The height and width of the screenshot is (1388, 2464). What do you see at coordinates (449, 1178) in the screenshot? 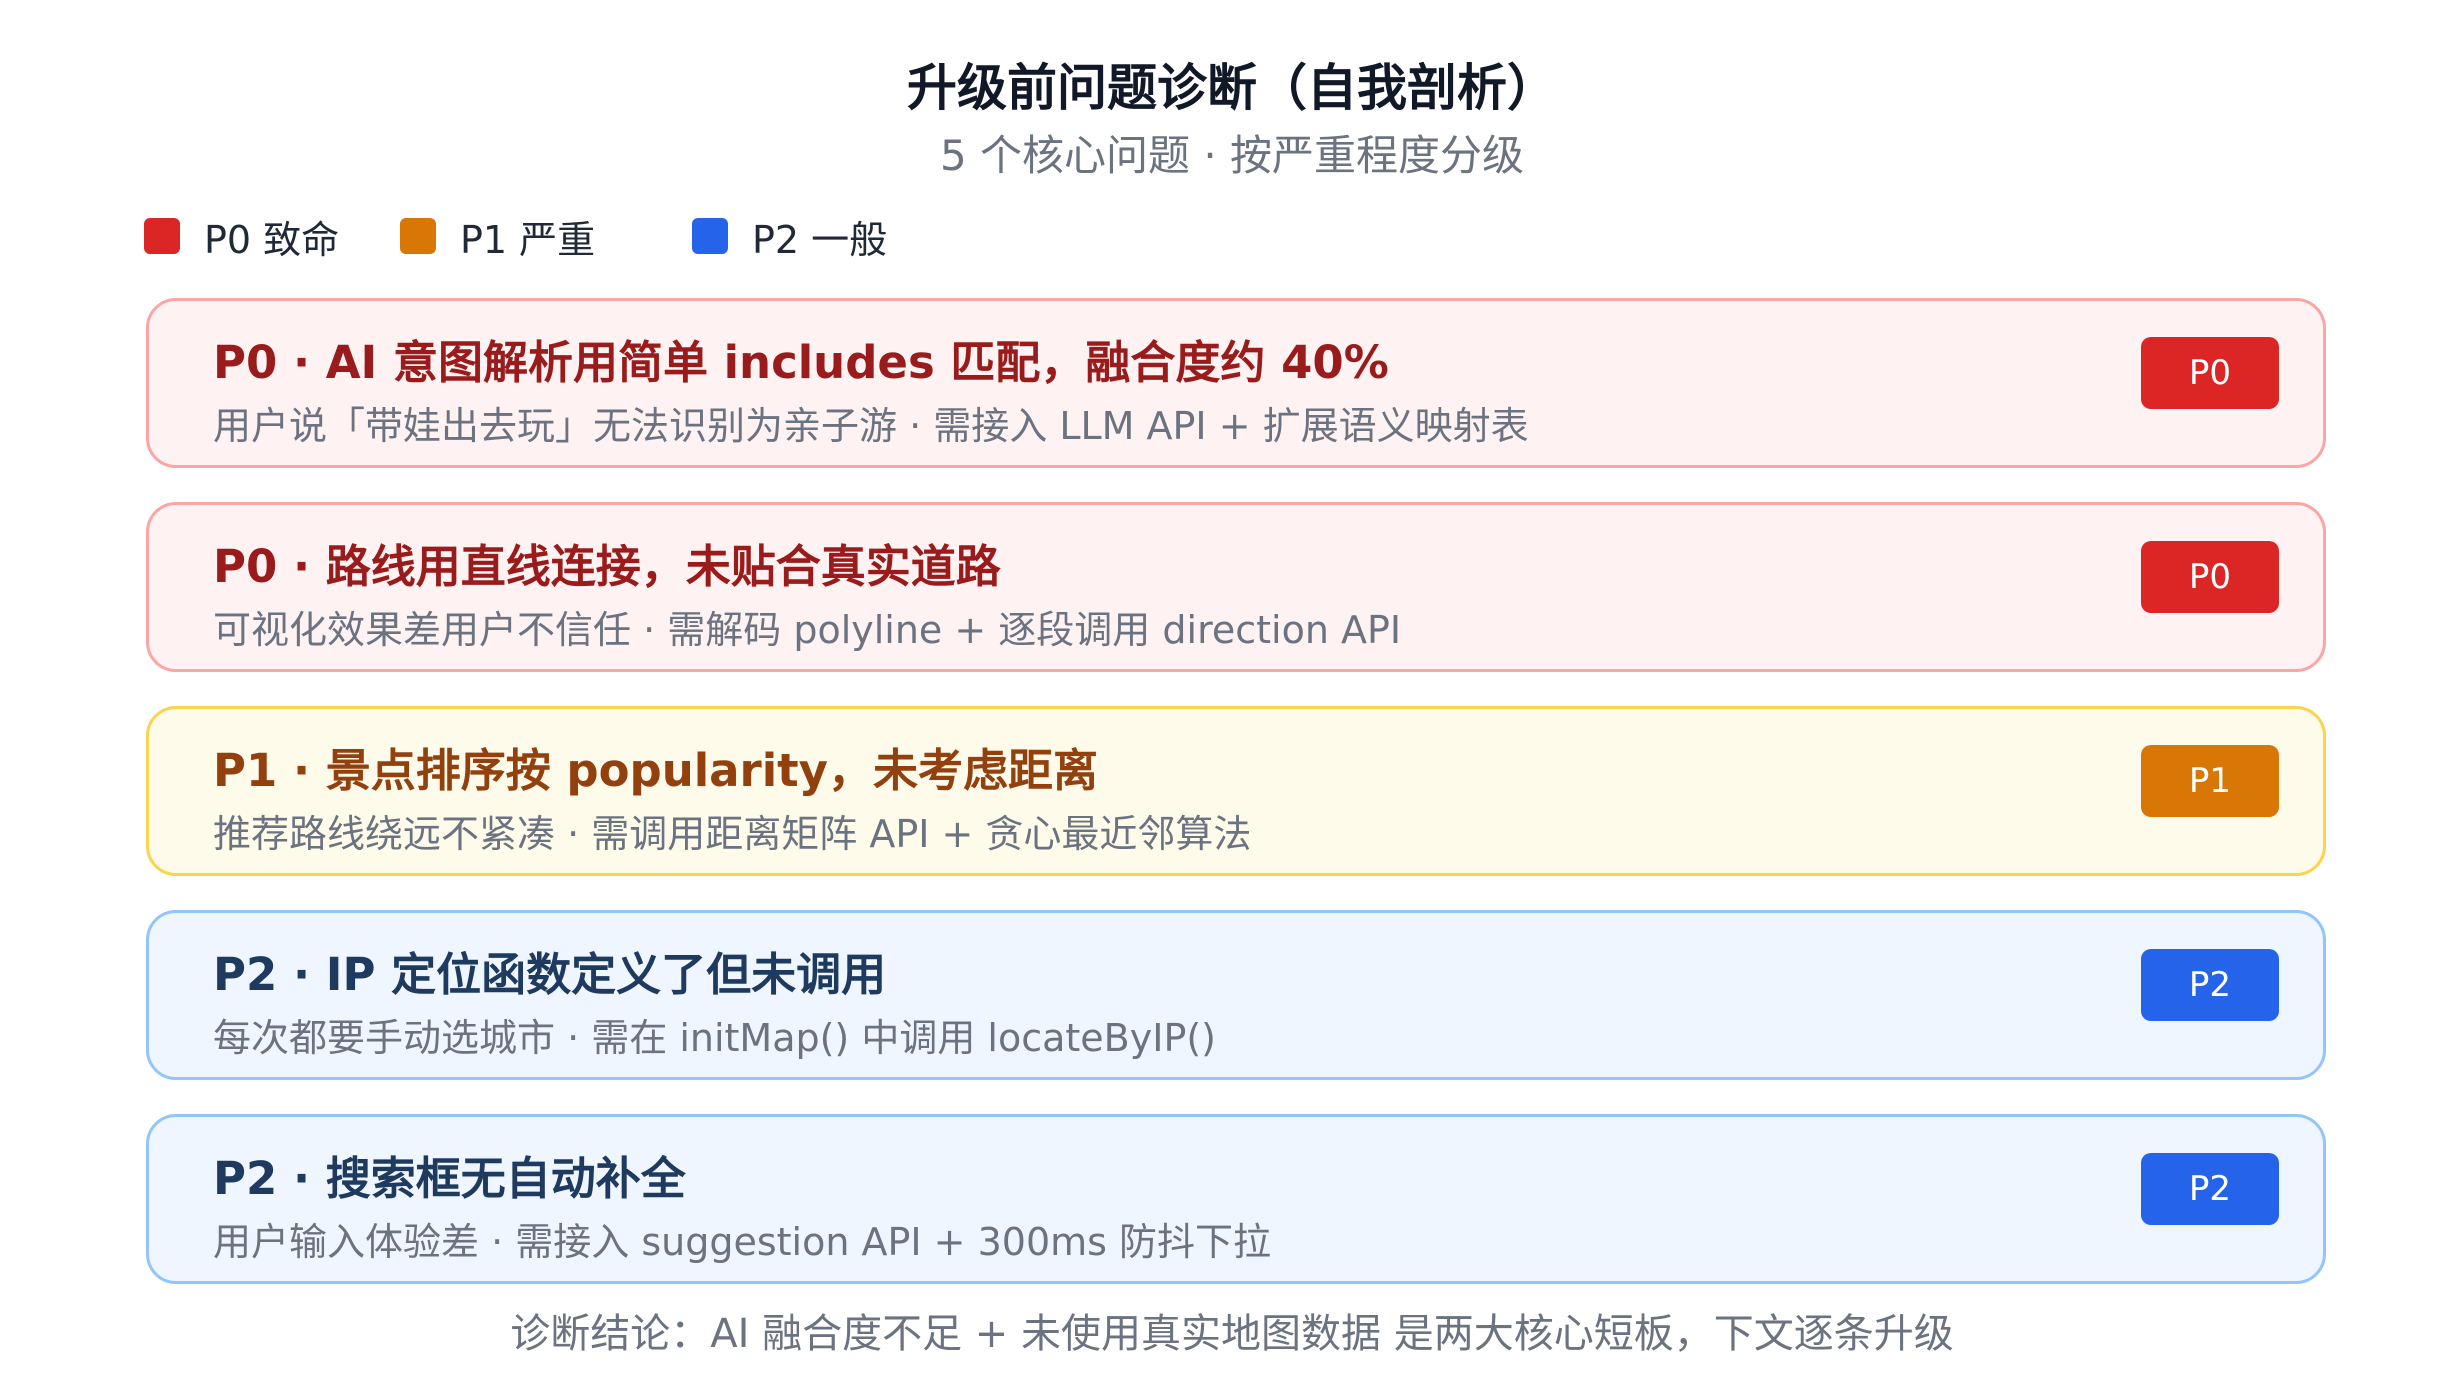
I see `issue-title: P2 · 搜索框无自动补全` at bounding box center [449, 1178].